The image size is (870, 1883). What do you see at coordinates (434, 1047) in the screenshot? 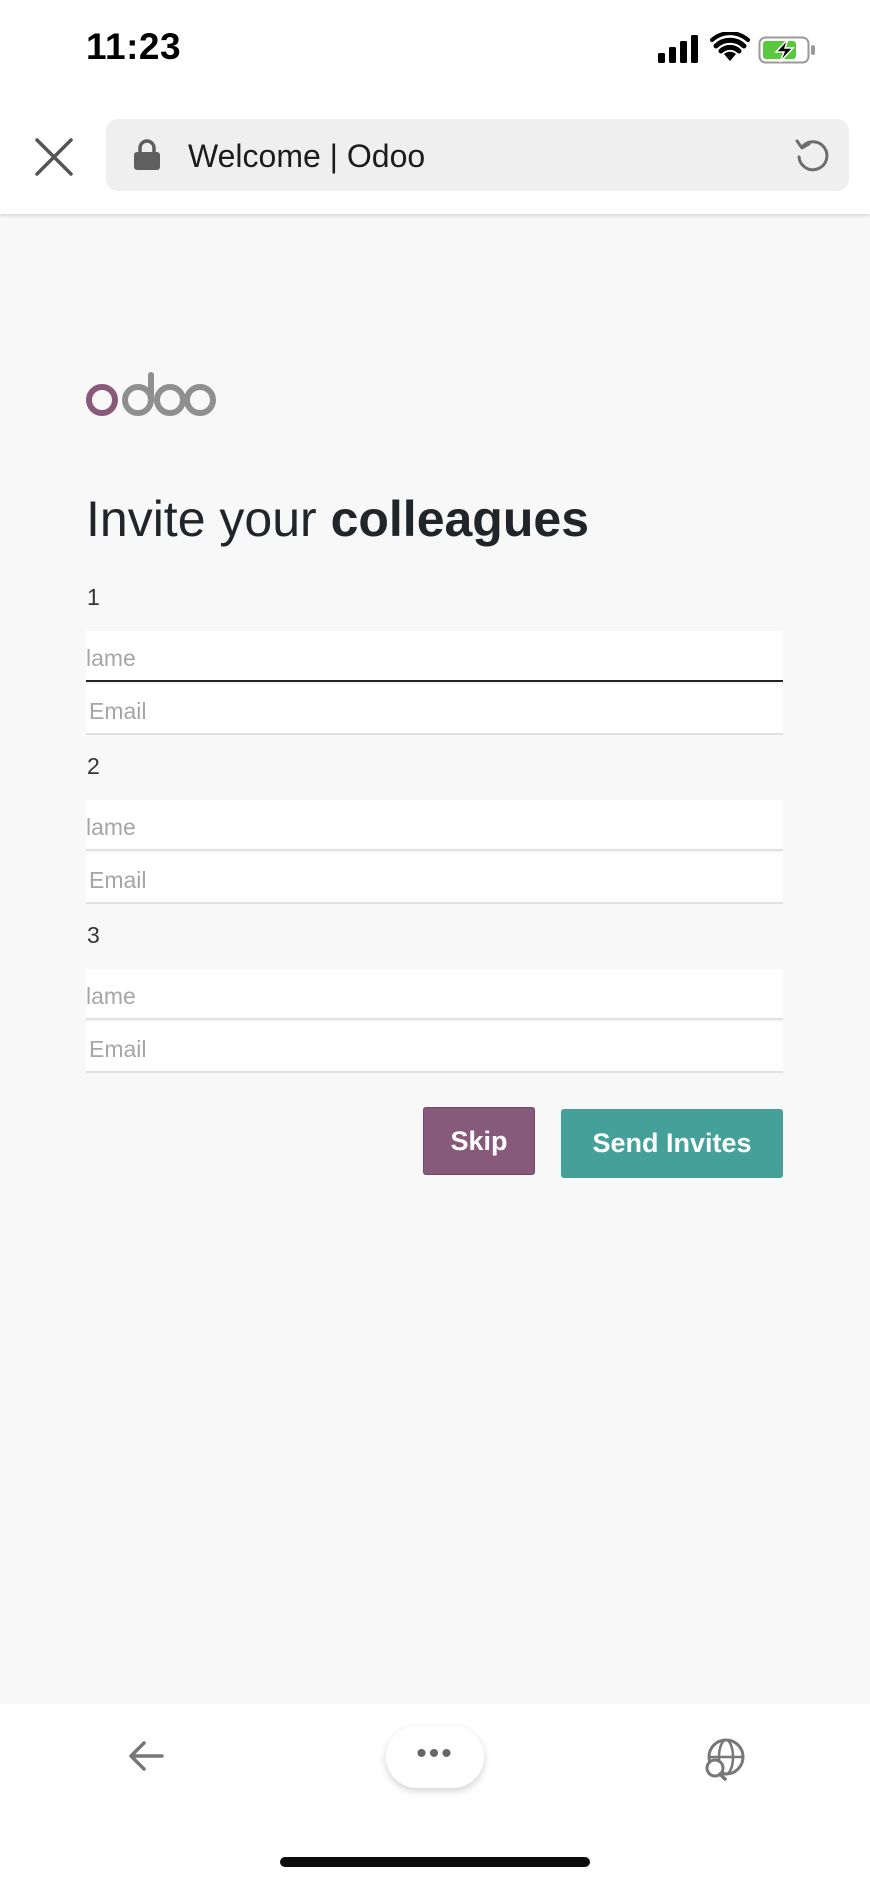
I see `colleague-3-email-field` at bounding box center [434, 1047].